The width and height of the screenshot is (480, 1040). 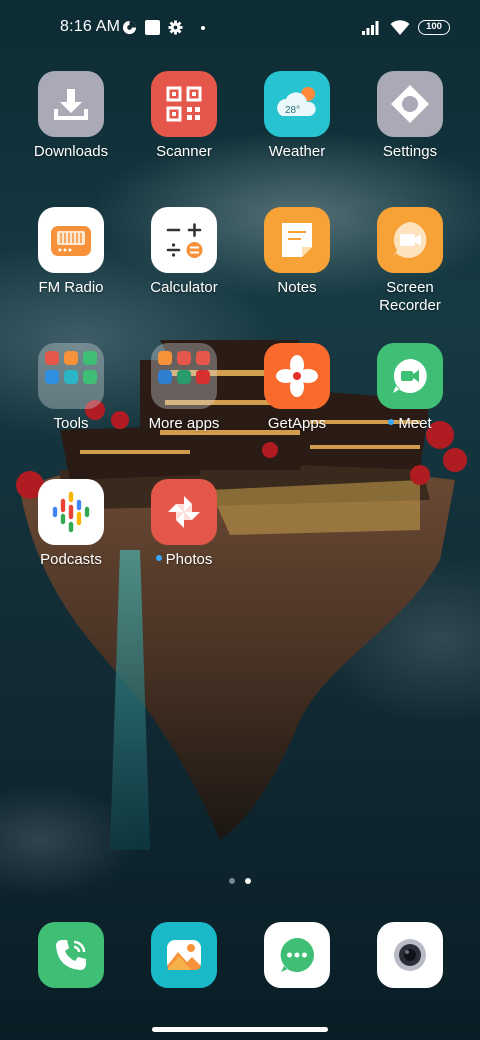 What do you see at coordinates (90, 26) in the screenshot?
I see `status-time: 8:16 AM` at bounding box center [90, 26].